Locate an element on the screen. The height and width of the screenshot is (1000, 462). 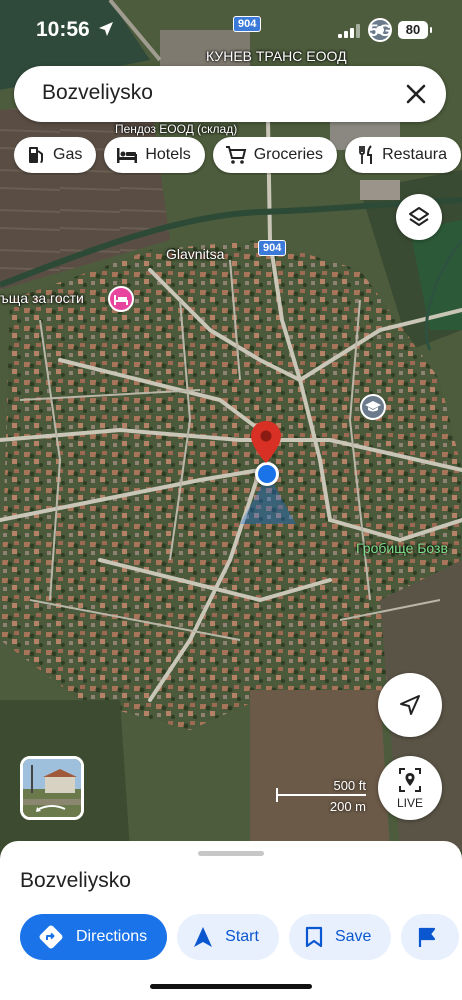
live-view-button: LIVE is located at coordinates (410, 788).